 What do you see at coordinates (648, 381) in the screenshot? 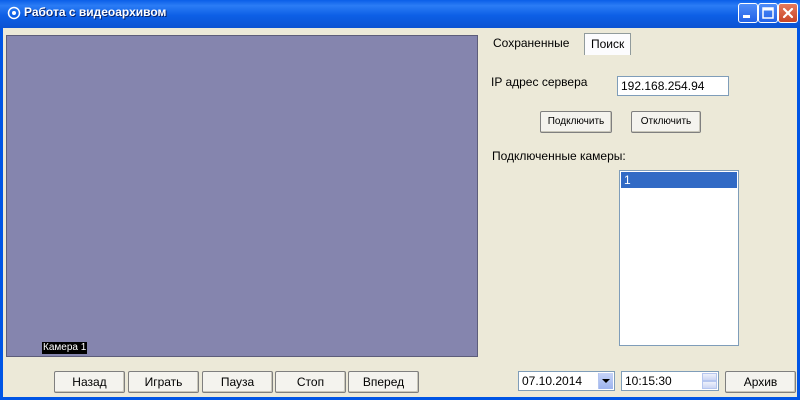
I see `time-value: 10:15:30` at bounding box center [648, 381].